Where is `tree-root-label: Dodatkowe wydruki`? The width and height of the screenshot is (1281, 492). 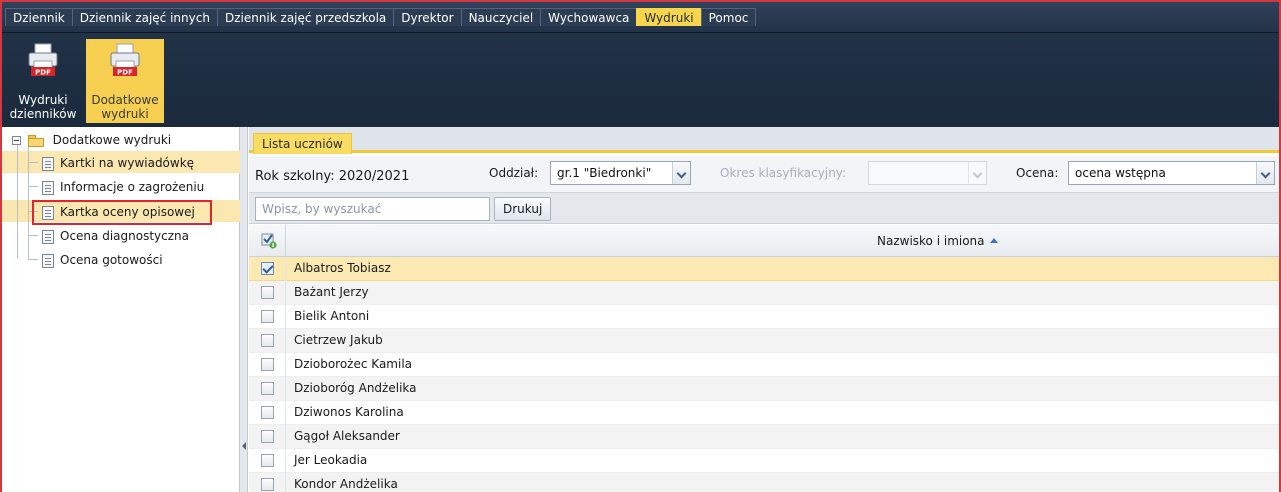
tree-root-label: Dodatkowe wydruki is located at coordinates (112, 140).